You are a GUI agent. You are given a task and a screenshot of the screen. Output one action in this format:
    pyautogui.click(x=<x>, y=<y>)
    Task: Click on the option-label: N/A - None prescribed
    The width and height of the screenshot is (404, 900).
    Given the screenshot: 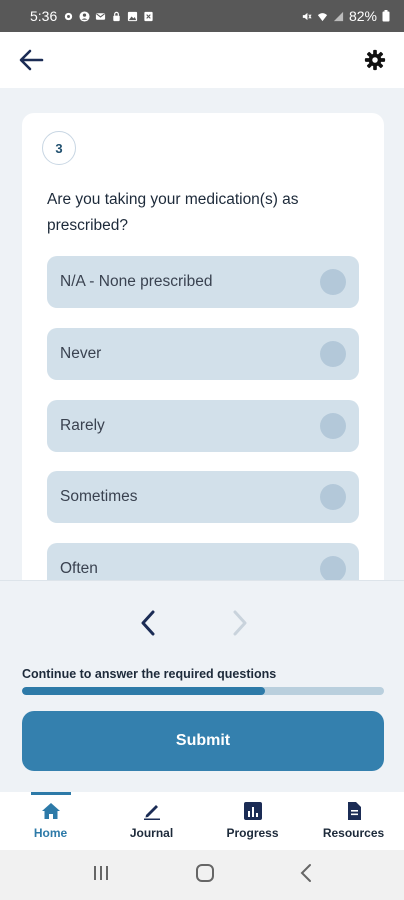 What is the action you would take?
    pyautogui.click(x=136, y=281)
    